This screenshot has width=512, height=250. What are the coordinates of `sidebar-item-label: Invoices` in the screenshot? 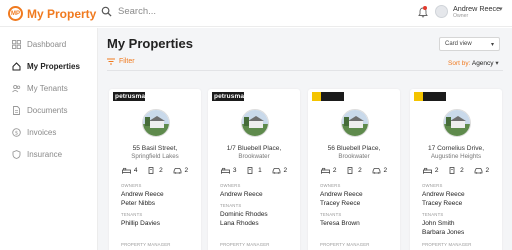 It's located at (42, 132).